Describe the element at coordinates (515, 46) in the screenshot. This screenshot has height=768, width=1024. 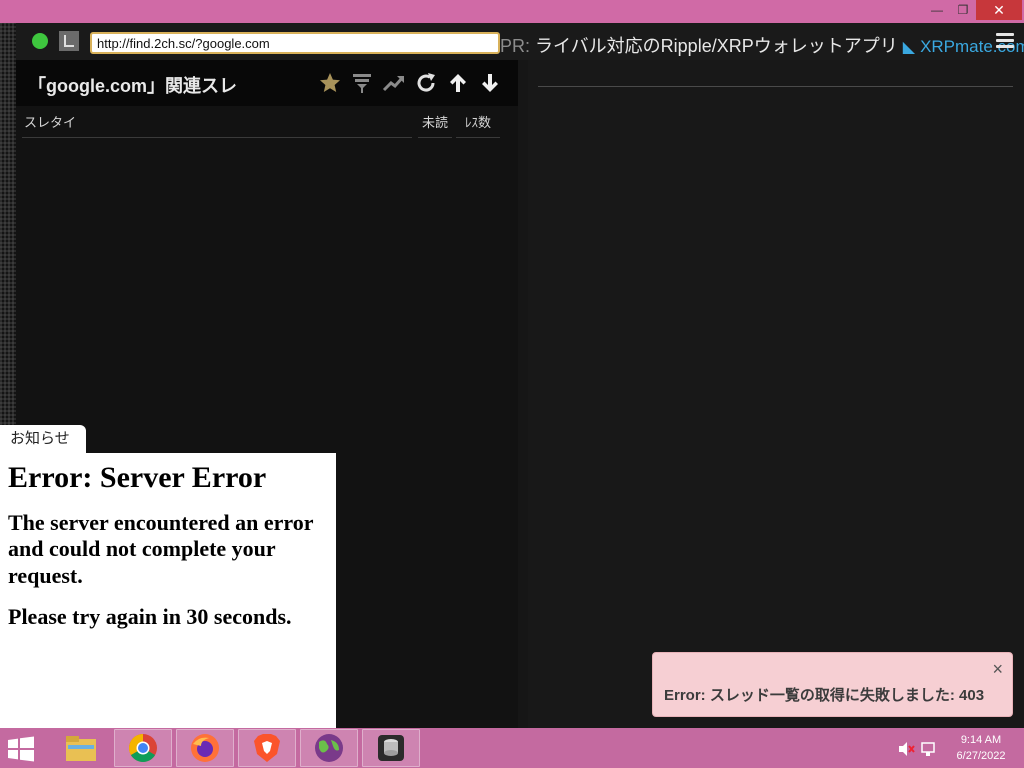
I see `ad-prefix: PR:` at that location.